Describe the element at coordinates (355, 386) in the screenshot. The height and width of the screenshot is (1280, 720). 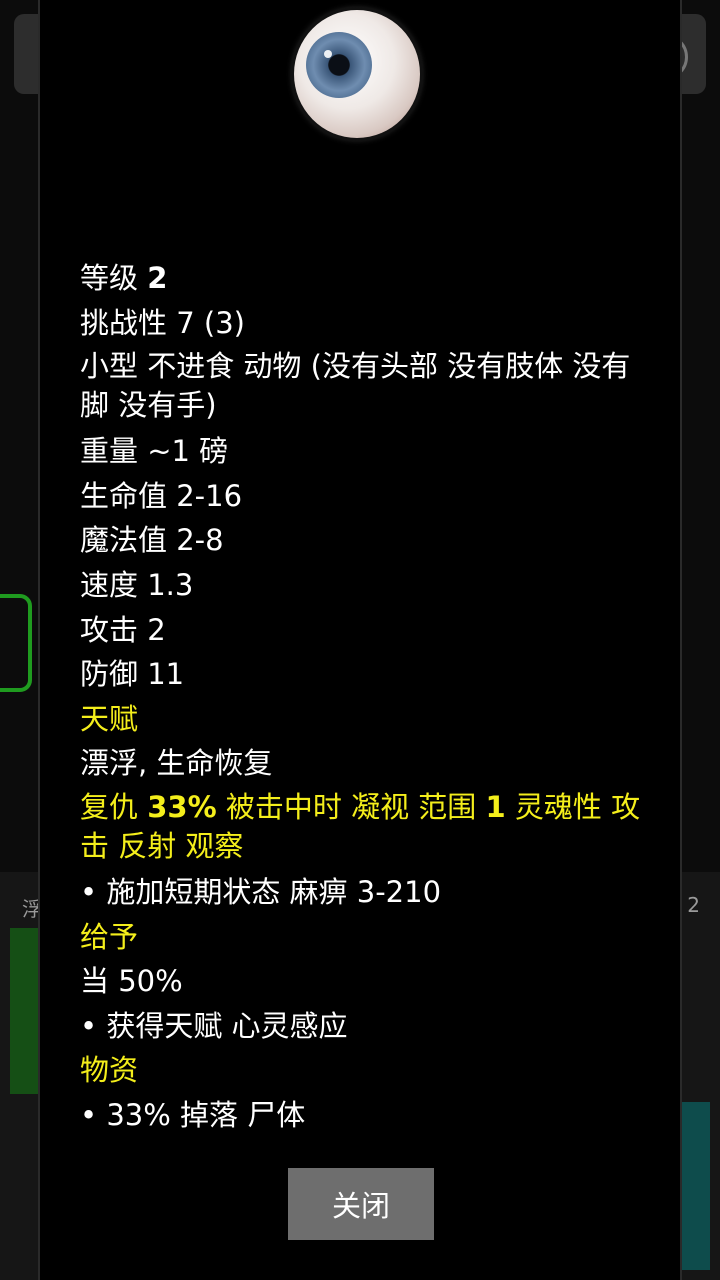
I see `type-line: 小型 不进食 动物 (没有头部 没有肢体 没有脚 没有手)` at that location.